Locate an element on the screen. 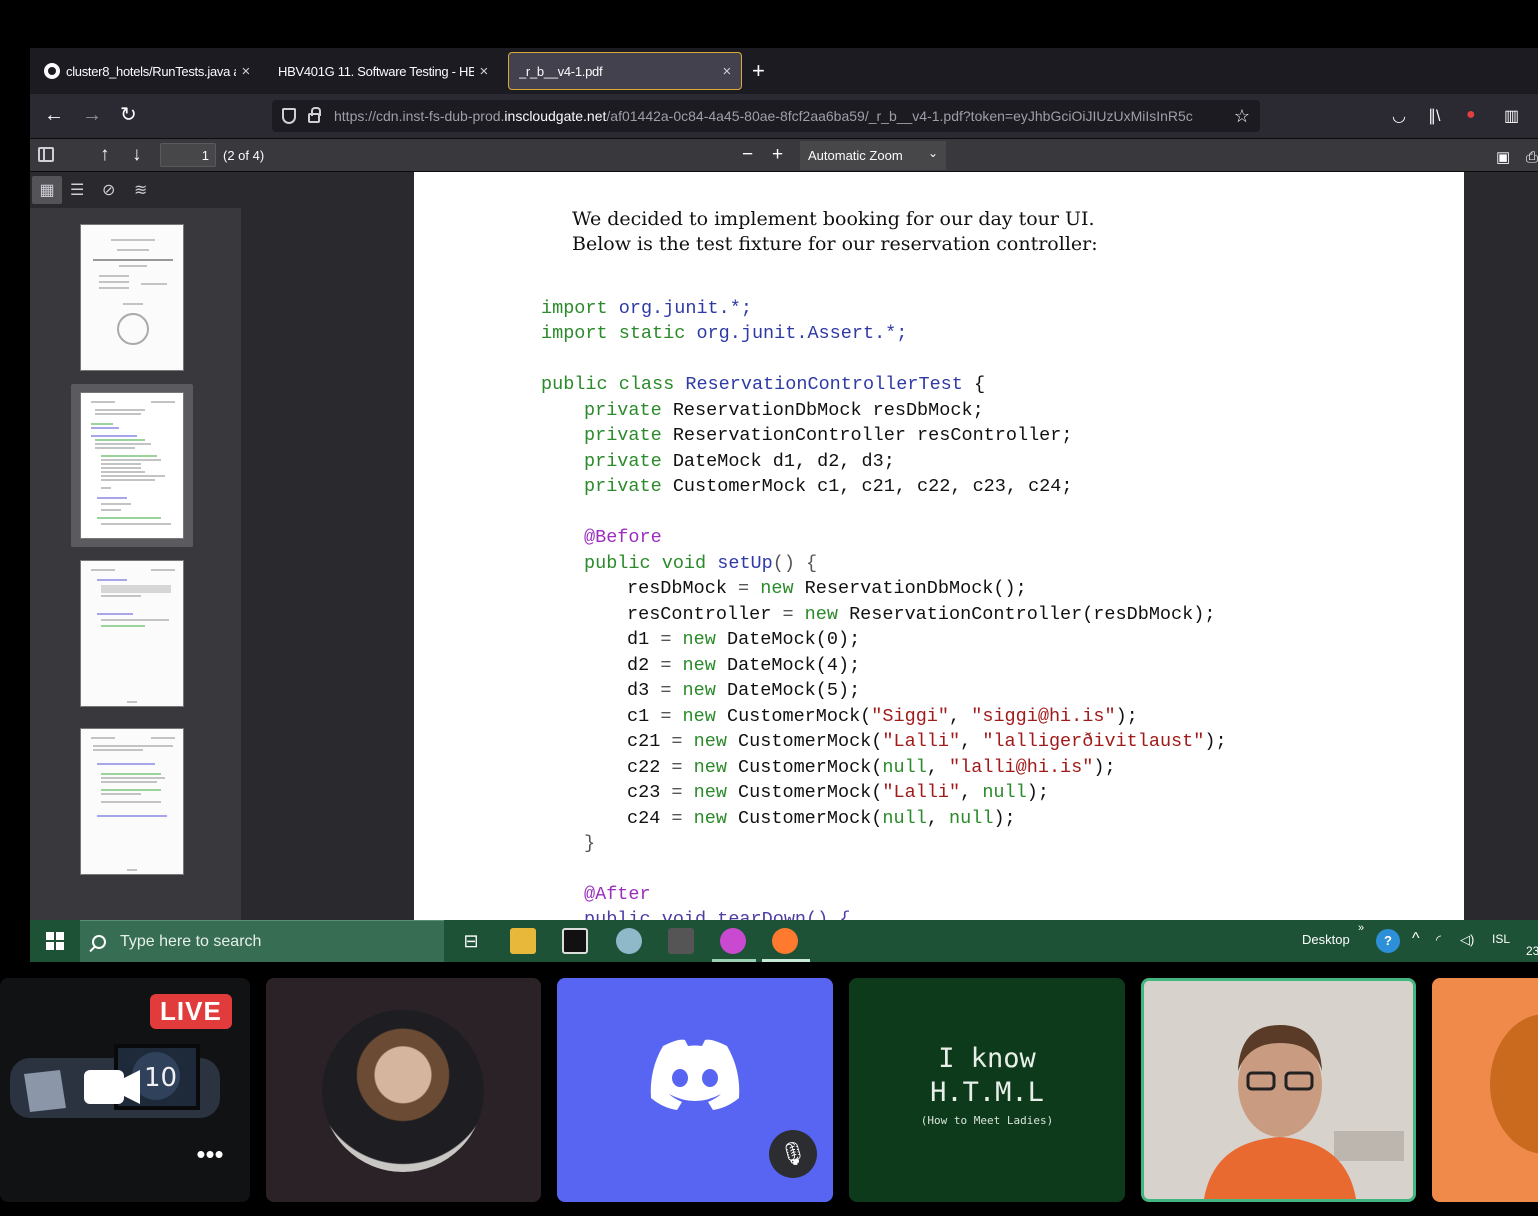  code-text: () { is located at coordinates (795, 563).